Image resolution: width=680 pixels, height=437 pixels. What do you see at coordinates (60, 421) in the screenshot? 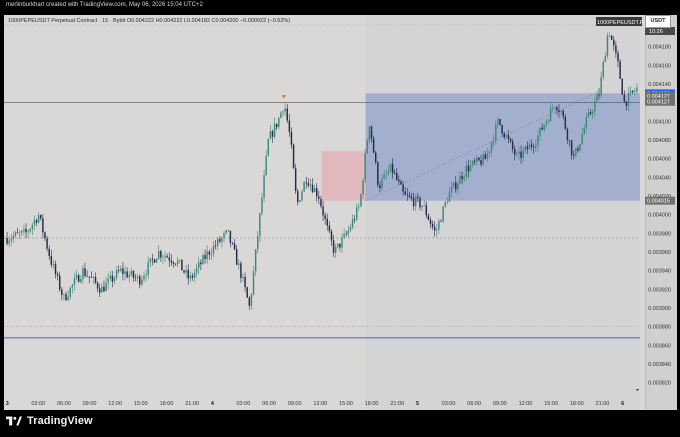
I see `brand-name: TradingView` at bounding box center [60, 421].